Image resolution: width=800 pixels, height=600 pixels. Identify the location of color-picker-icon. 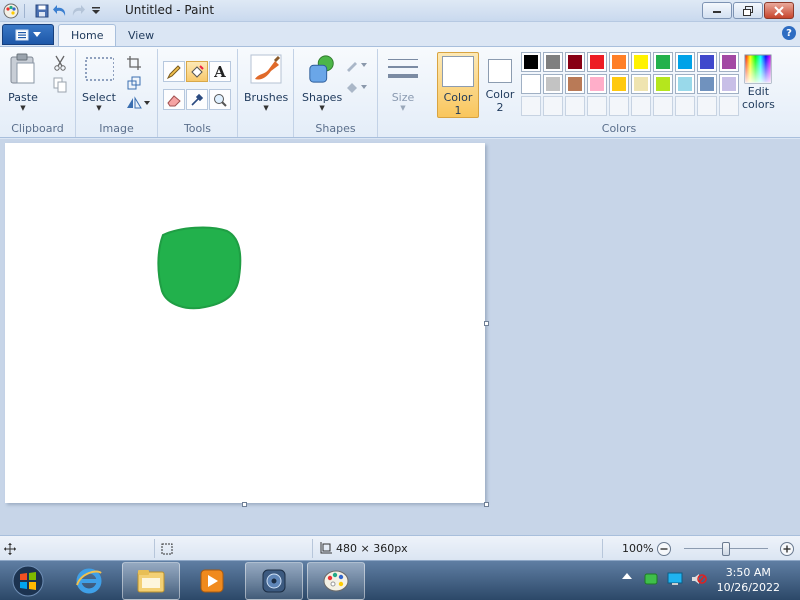
(197, 99).